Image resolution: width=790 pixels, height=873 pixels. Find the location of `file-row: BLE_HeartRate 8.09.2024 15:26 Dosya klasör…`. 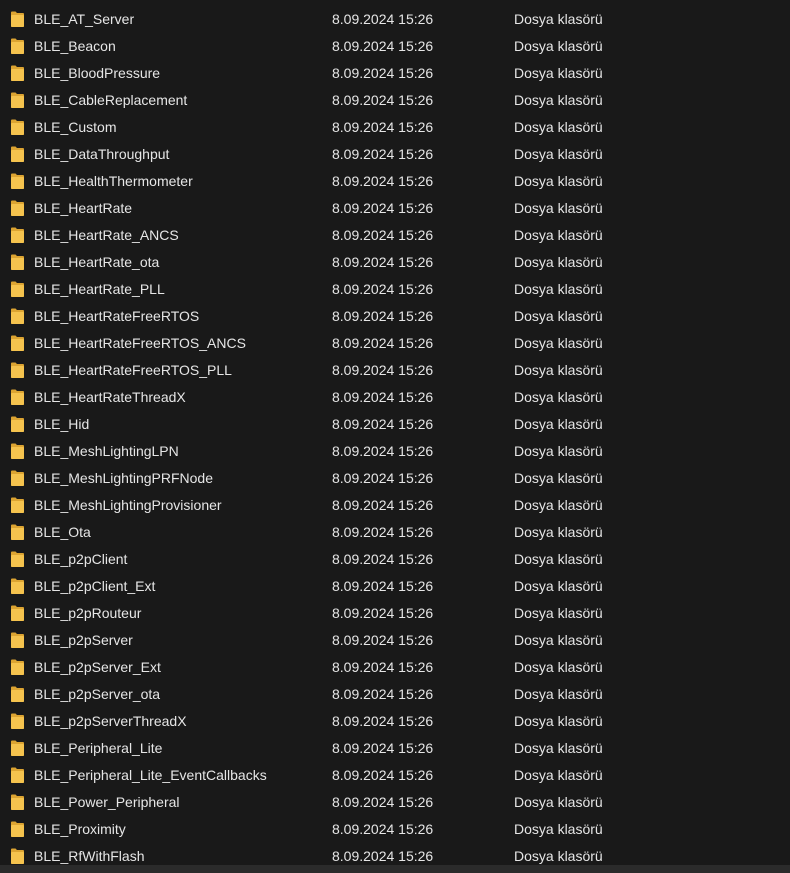

file-row: BLE_HeartRate 8.09.2024 15:26 Dosya klasör… is located at coordinates (395, 208).